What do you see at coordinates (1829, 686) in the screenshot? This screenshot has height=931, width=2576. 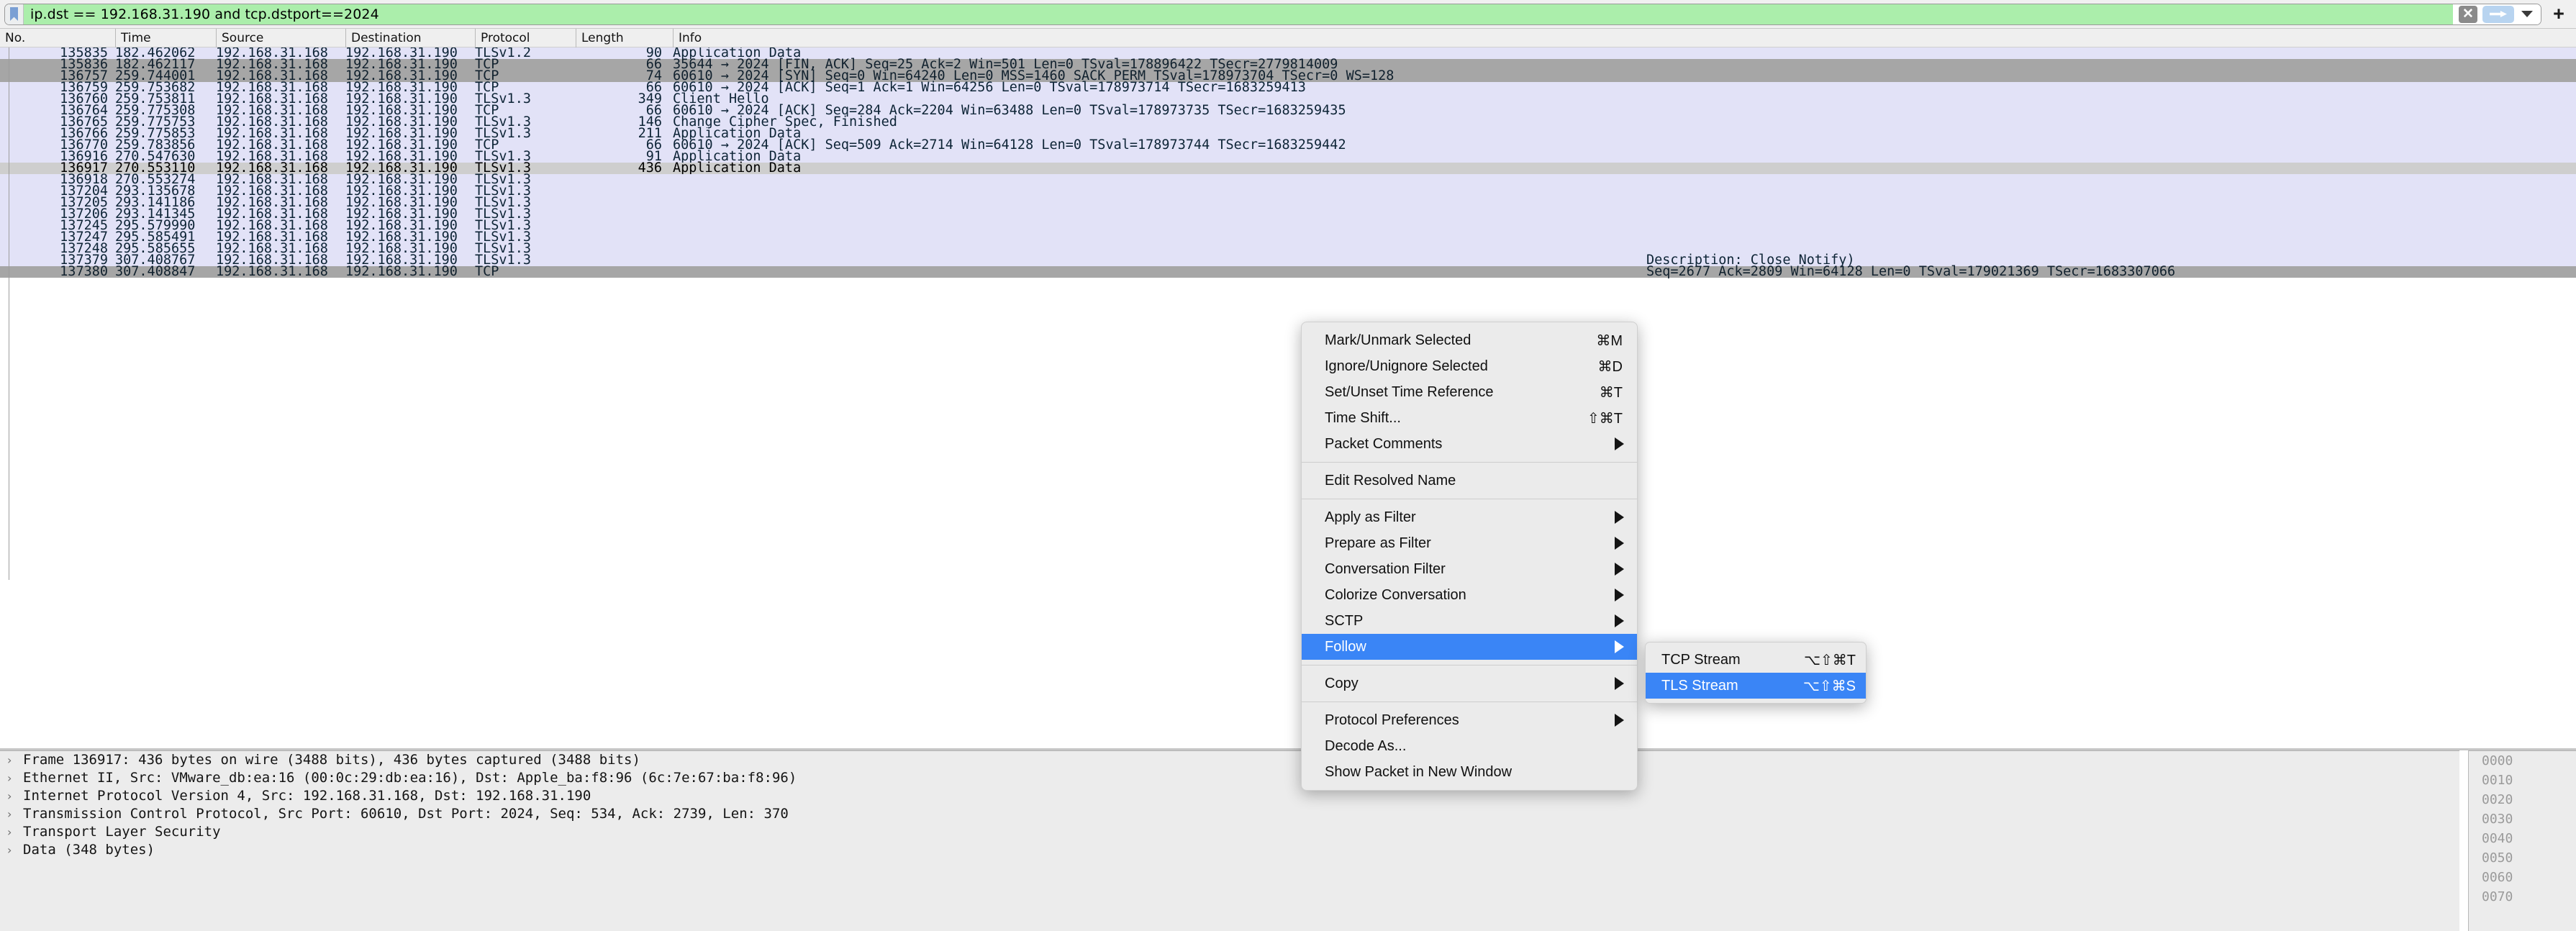 I see `follow-submenu-item-shortcut: ⌥⇧⌘S` at bounding box center [1829, 686].